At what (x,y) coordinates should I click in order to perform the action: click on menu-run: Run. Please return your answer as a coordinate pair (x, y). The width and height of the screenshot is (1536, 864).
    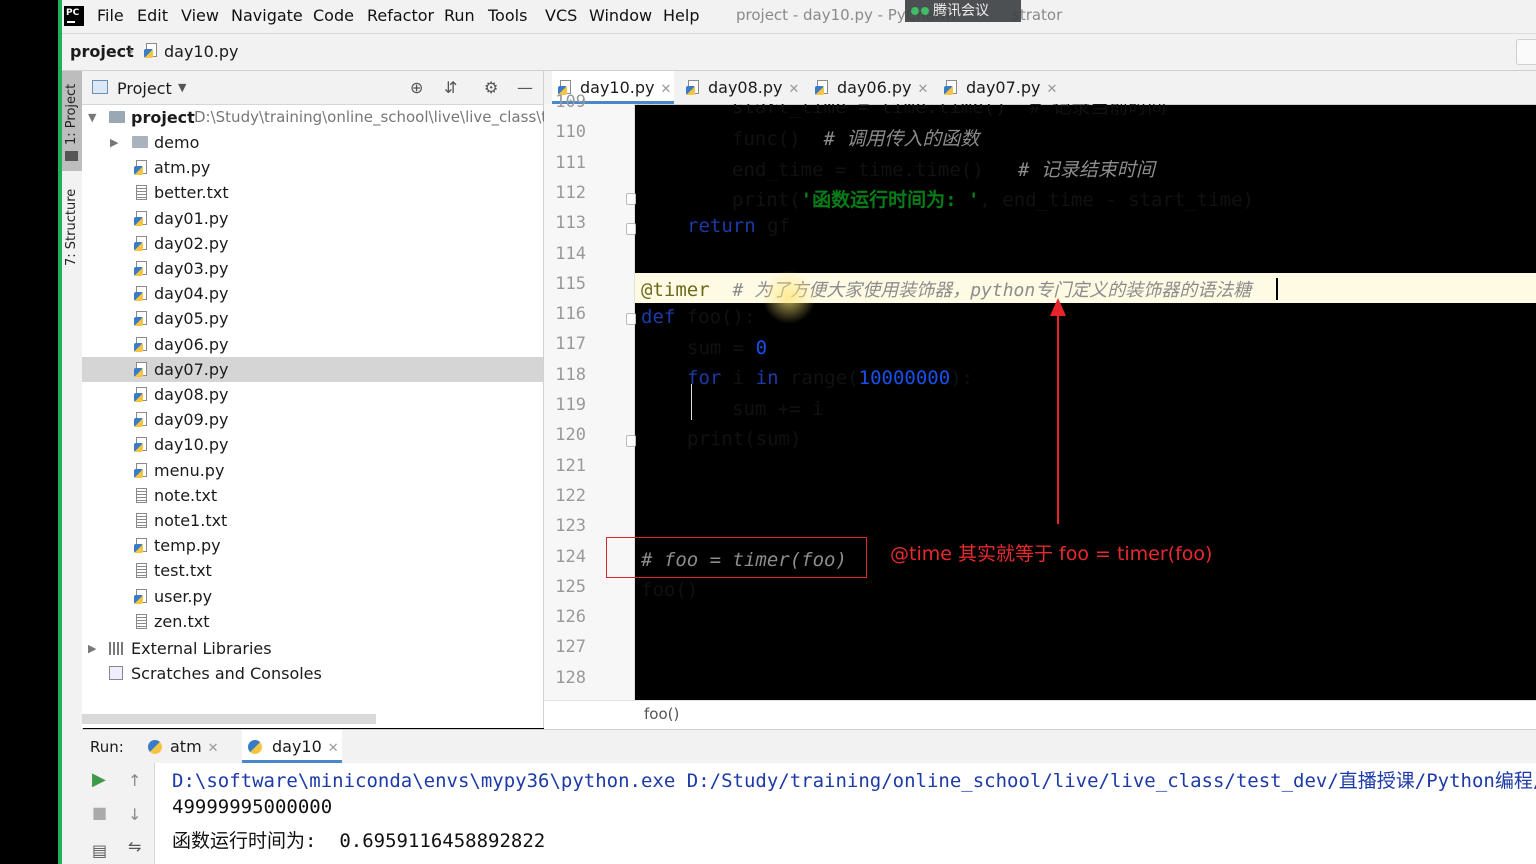
    Looking at the image, I should click on (459, 15).